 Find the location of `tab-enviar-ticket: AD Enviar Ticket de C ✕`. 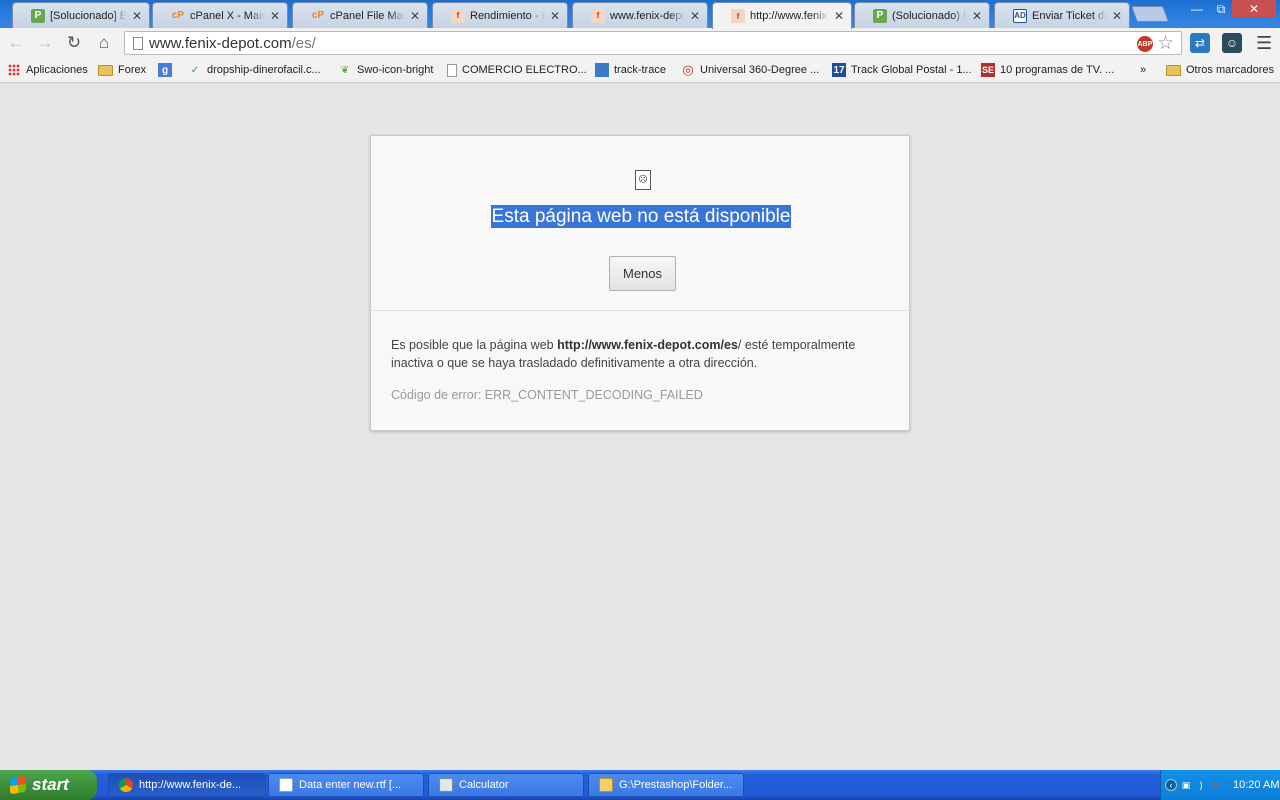

tab-enviar-ticket: AD Enviar Ticket de C ✕ is located at coordinates (1062, 15).